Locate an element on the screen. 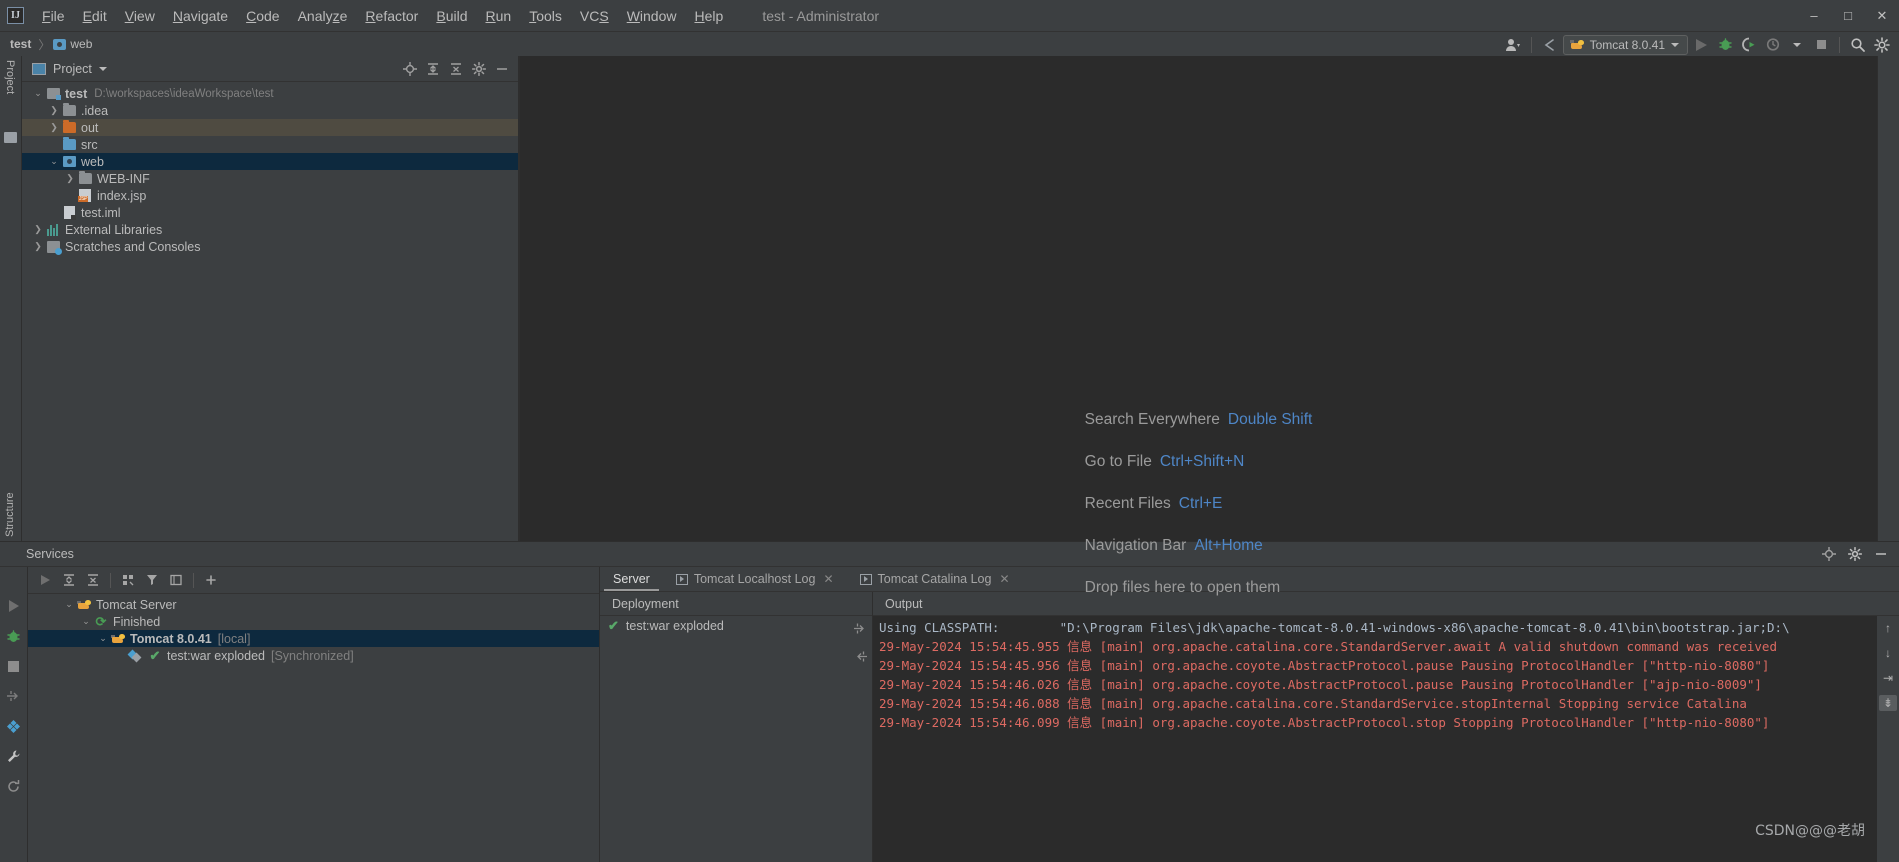  menu-window: Window is located at coordinates (652, 16).